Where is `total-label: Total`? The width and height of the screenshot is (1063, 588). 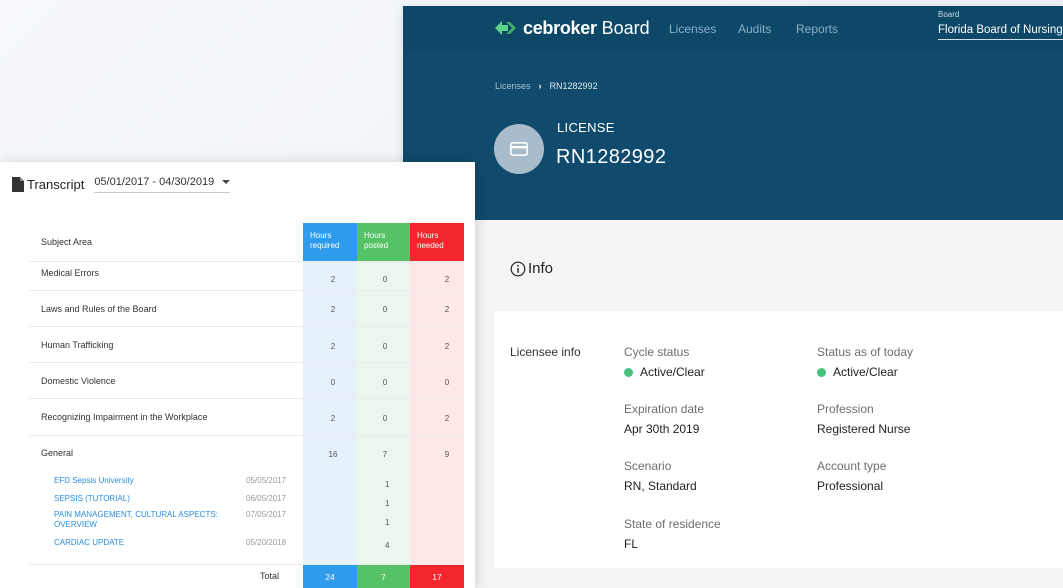 total-label: Total is located at coordinates (270, 576).